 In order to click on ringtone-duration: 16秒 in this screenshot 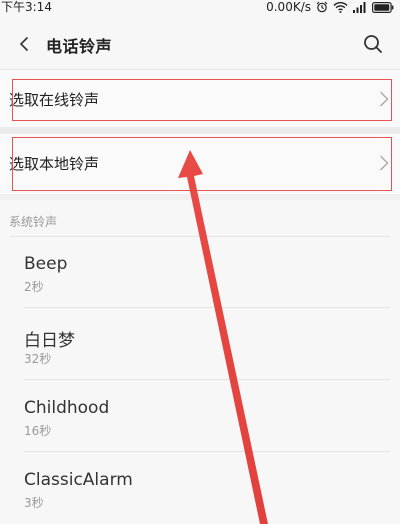, I will do `click(38, 431)`.